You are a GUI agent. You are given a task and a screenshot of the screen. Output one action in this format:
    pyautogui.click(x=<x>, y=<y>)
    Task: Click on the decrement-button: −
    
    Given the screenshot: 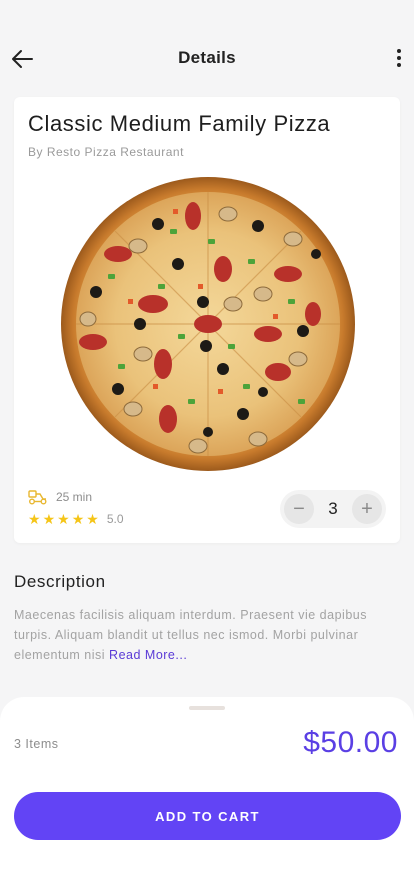 What is the action you would take?
    pyautogui.click(x=299, y=509)
    